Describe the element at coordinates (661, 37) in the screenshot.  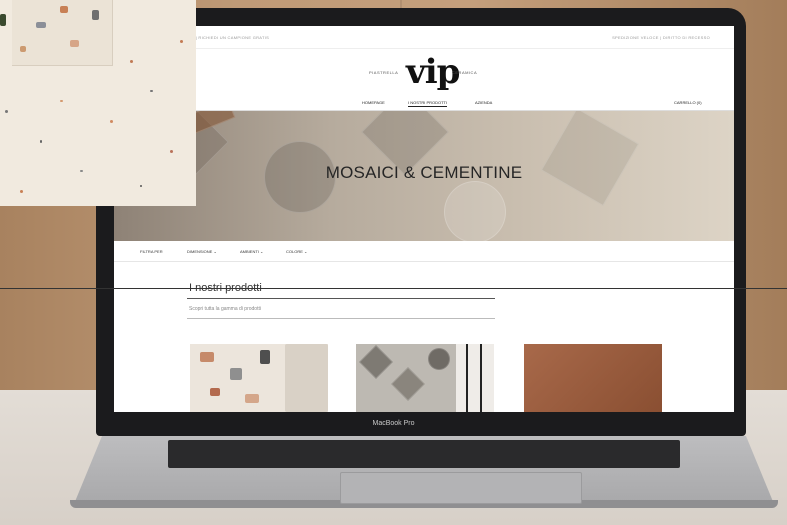
I see `topbar-right-text: SPEDIZIONE VELOCE | DIRITTO DI RECESSO` at that location.